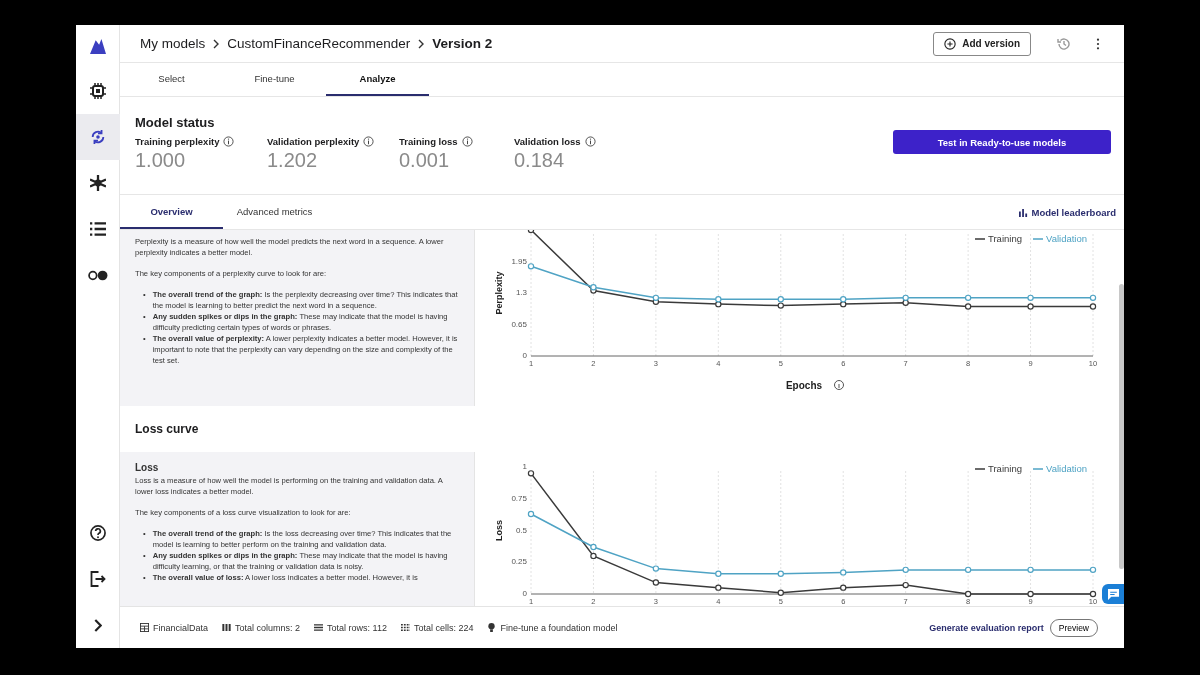 The image size is (1200, 675). What do you see at coordinates (804, 385) in the screenshot?
I see `x-axis-title: Epochs` at bounding box center [804, 385].